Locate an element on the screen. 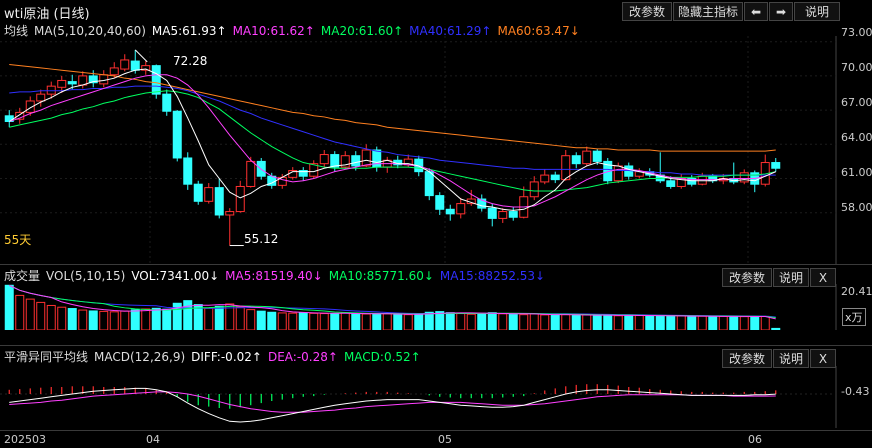 The height and width of the screenshot is (448, 872). macd-chart is located at coordinates (418, 397).